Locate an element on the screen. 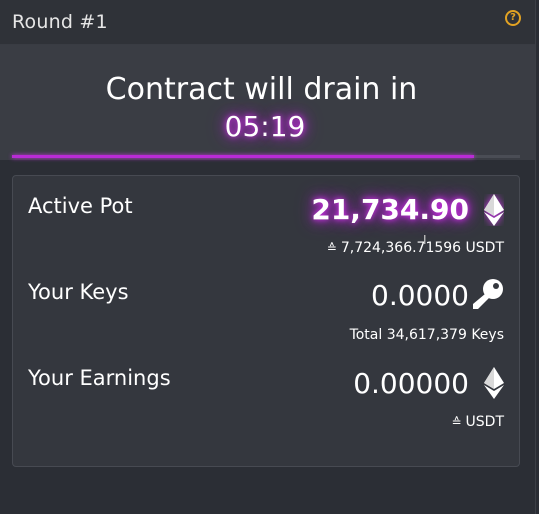 The image size is (539, 514). your-earnings-usdt-value: USDT is located at coordinates (484, 422).